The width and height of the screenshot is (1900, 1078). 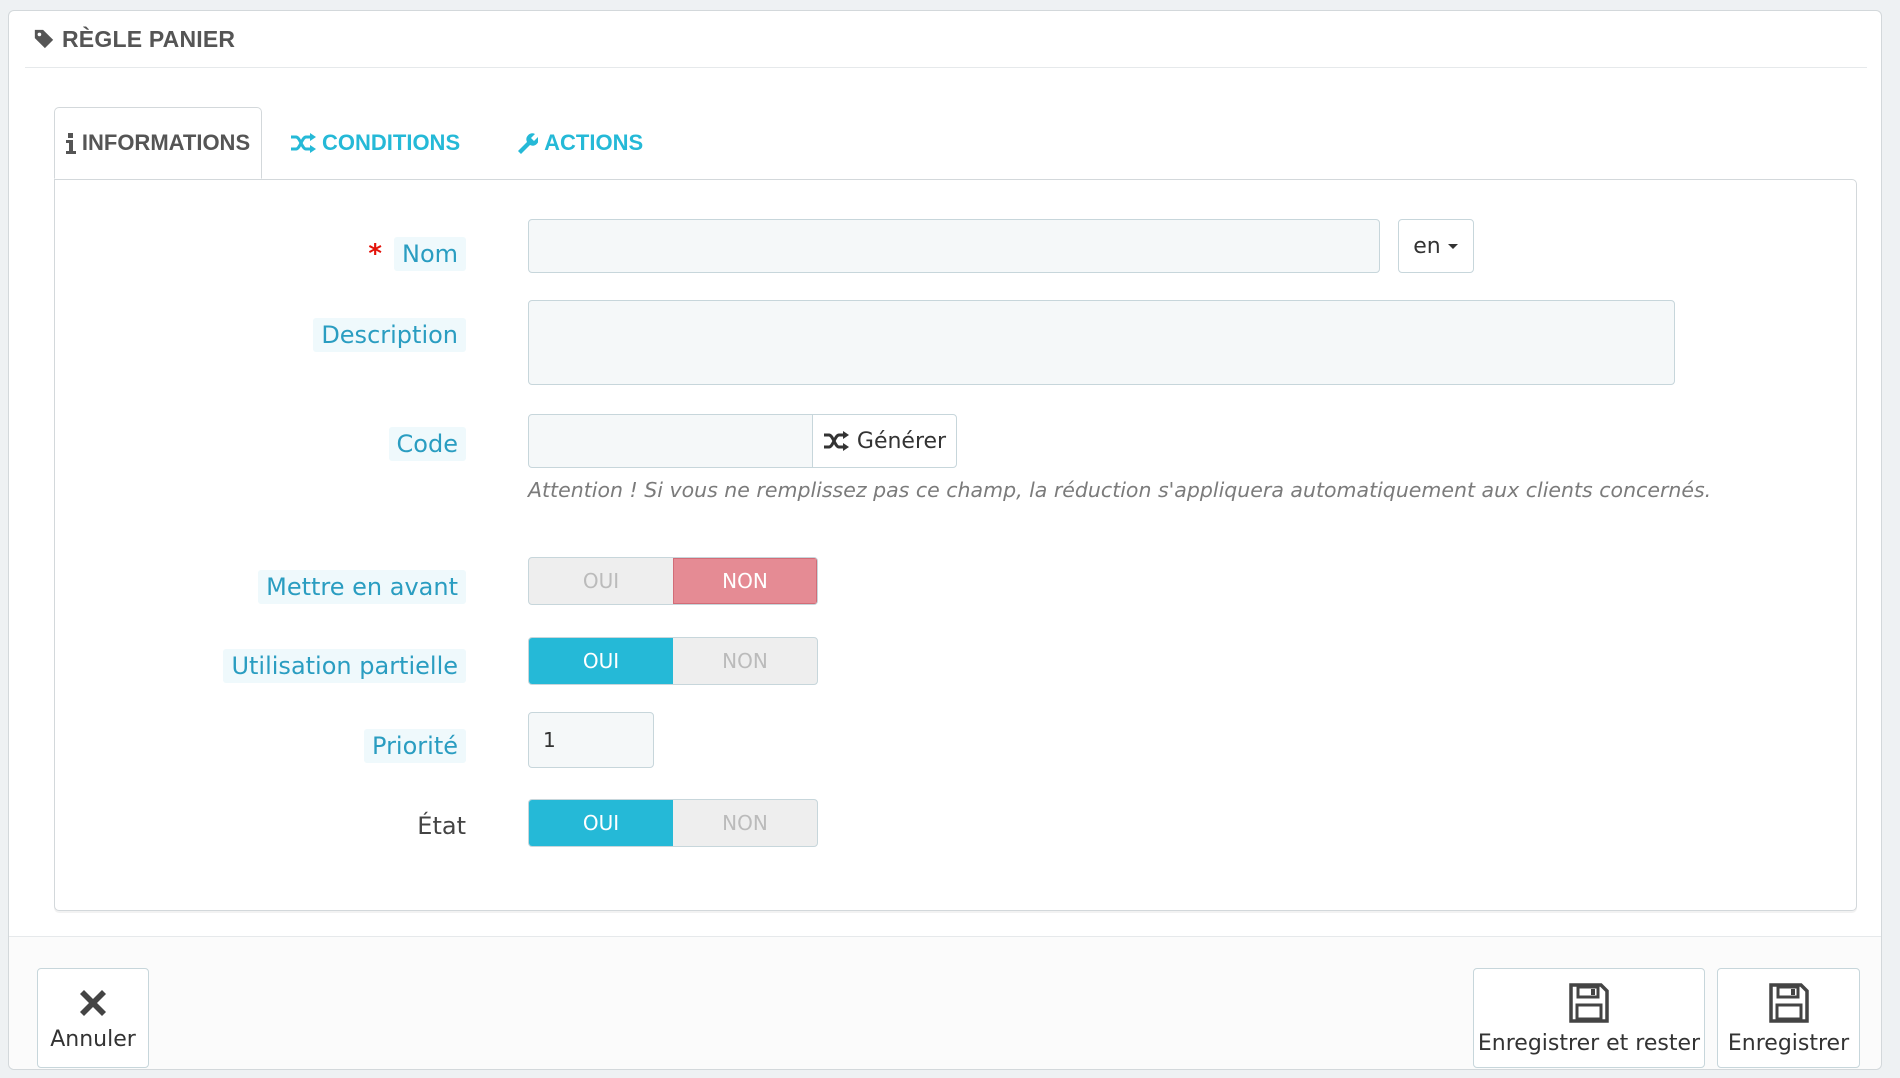 I want to click on code-label: Code, so click(x=427, y=444).